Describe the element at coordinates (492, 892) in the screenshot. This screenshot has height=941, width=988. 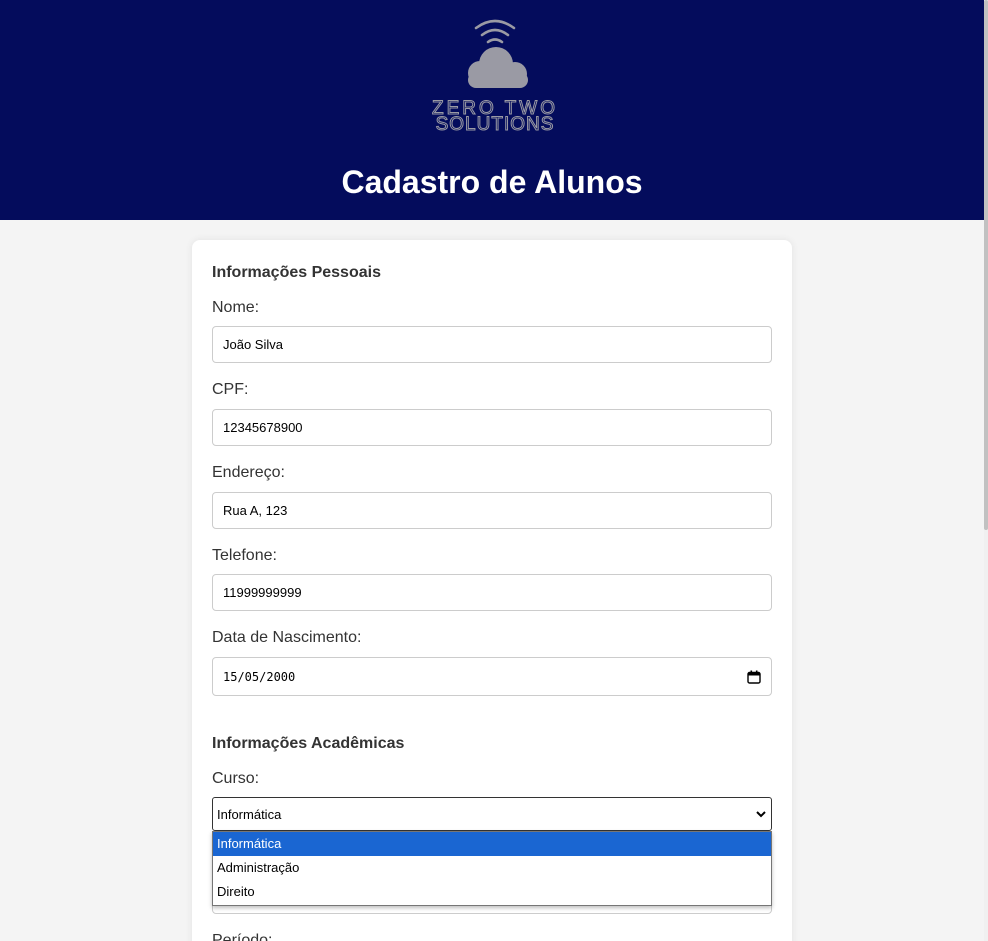
I see `curso-option-direito: Direito` at that location.